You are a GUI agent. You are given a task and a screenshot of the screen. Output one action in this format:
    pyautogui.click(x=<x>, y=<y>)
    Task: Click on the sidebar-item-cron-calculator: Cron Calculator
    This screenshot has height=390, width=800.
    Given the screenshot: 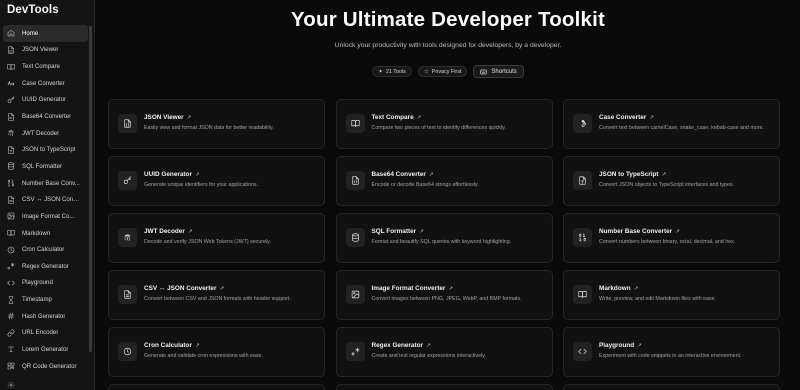 What is the action you would take?
    pyautogui.click(x=45, y=249)
    